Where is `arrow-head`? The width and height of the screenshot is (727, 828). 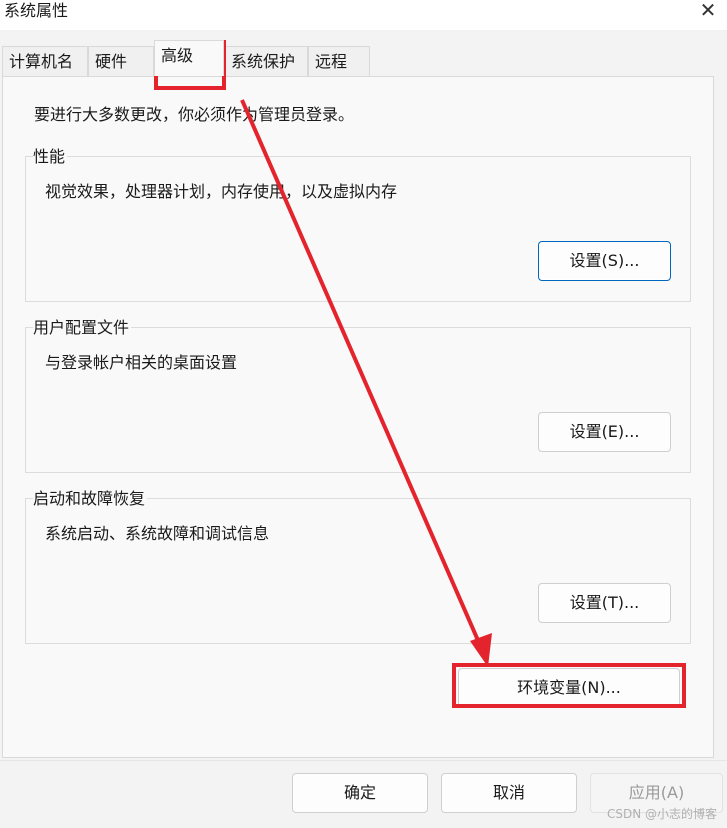 arrow-head is located at coordinates (481, 650).